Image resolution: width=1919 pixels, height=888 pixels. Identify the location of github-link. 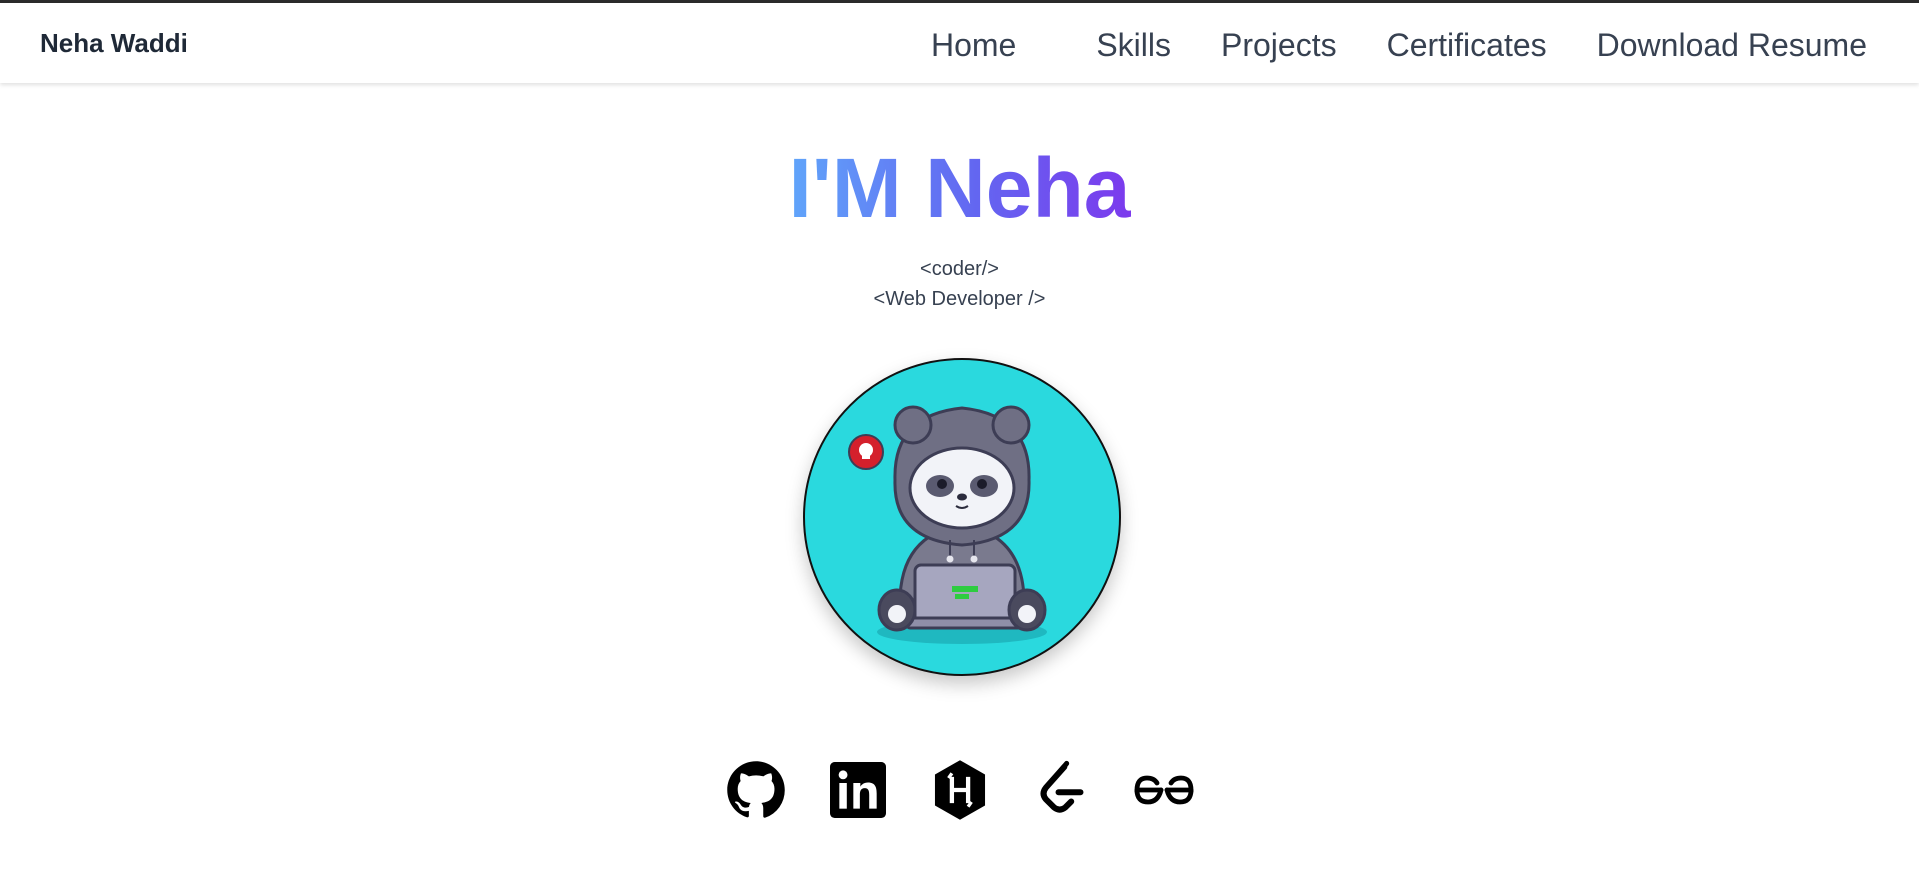
(756, 790).